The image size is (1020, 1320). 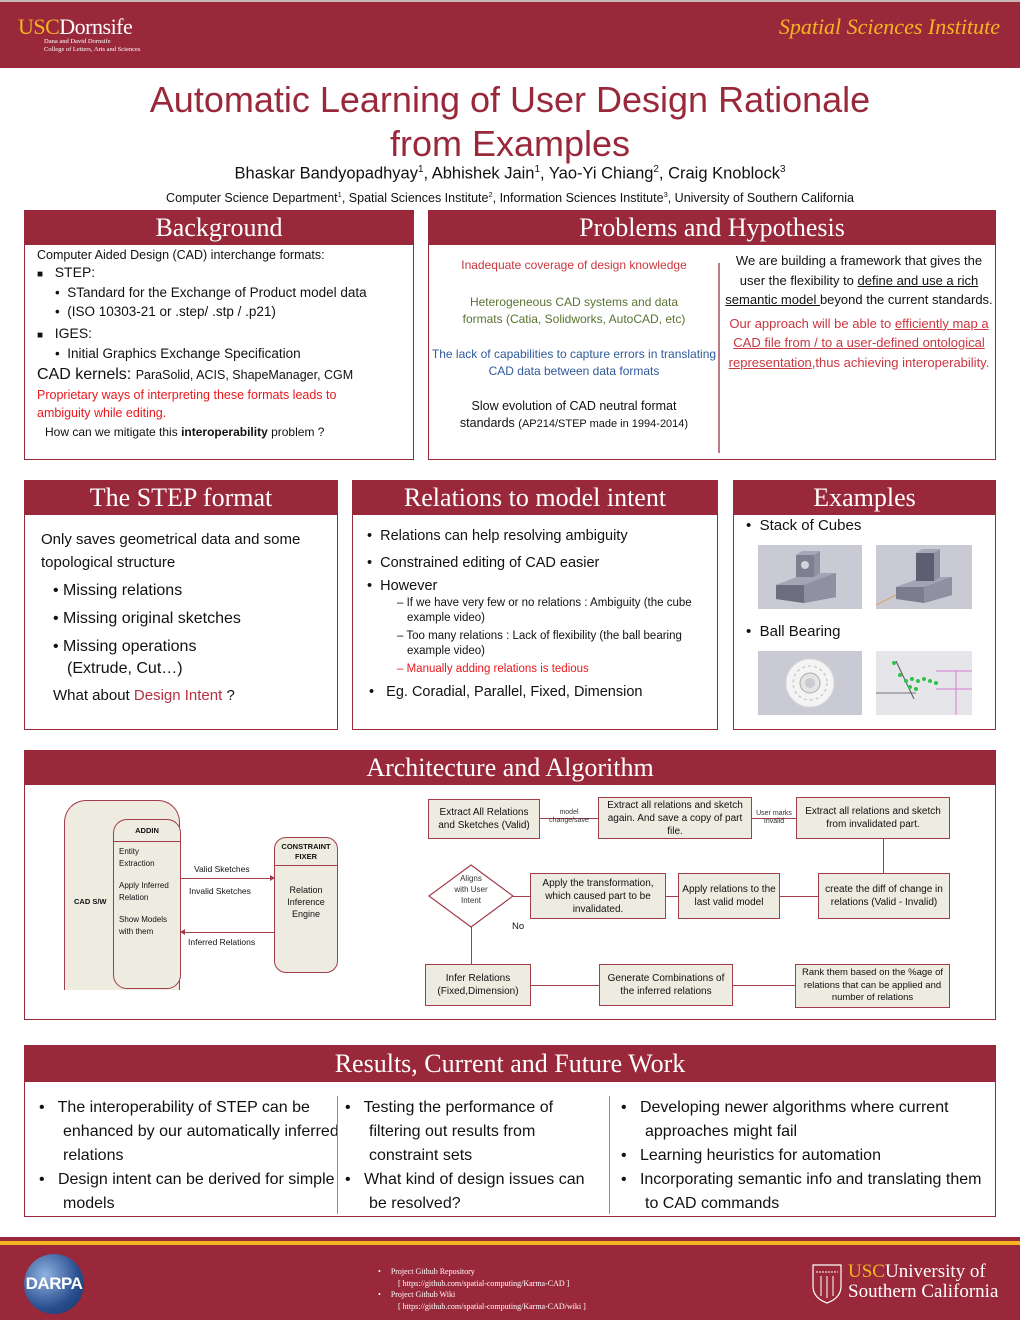 What do you see at coordinates (144, 891) in the screenshot?
I see `addin-item: Apply Inferred Relation` at bounding box center [144, 891].